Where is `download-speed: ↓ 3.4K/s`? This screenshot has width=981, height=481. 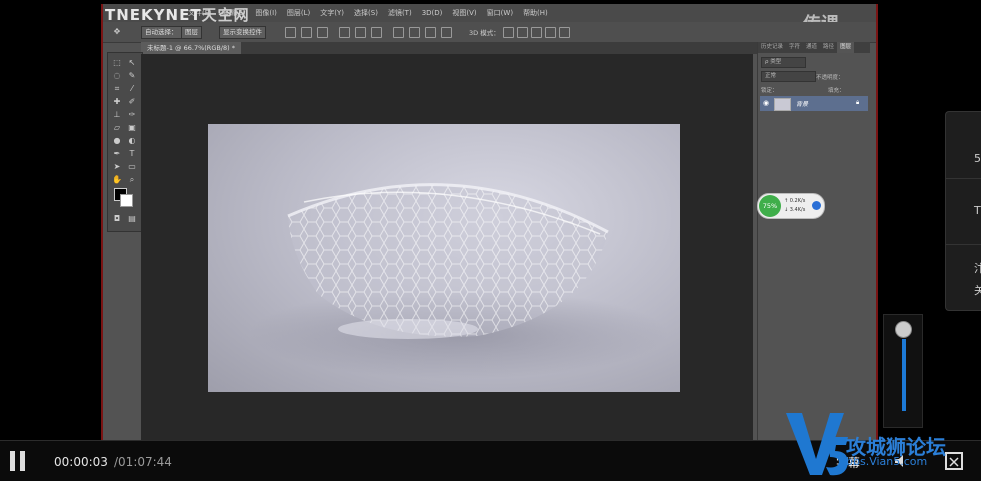
download-speed: ↓ 3.4K/s is located at coordinates (795, 210).